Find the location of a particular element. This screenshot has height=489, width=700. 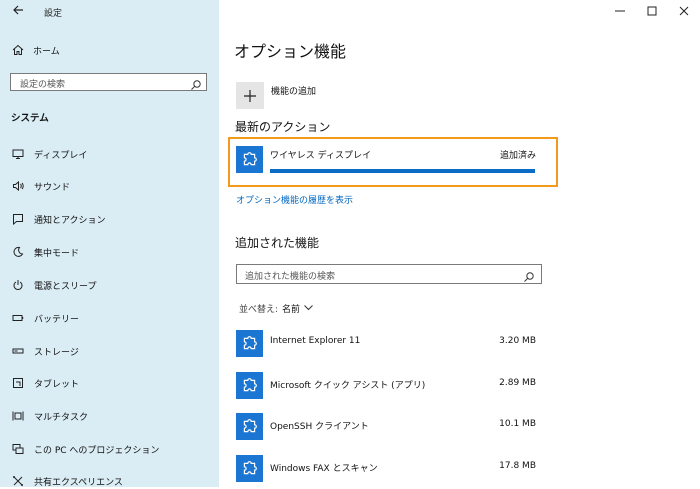

feature-name: Microsoft クイック アシスト (アプリ) is located at coordinates (348, 386).